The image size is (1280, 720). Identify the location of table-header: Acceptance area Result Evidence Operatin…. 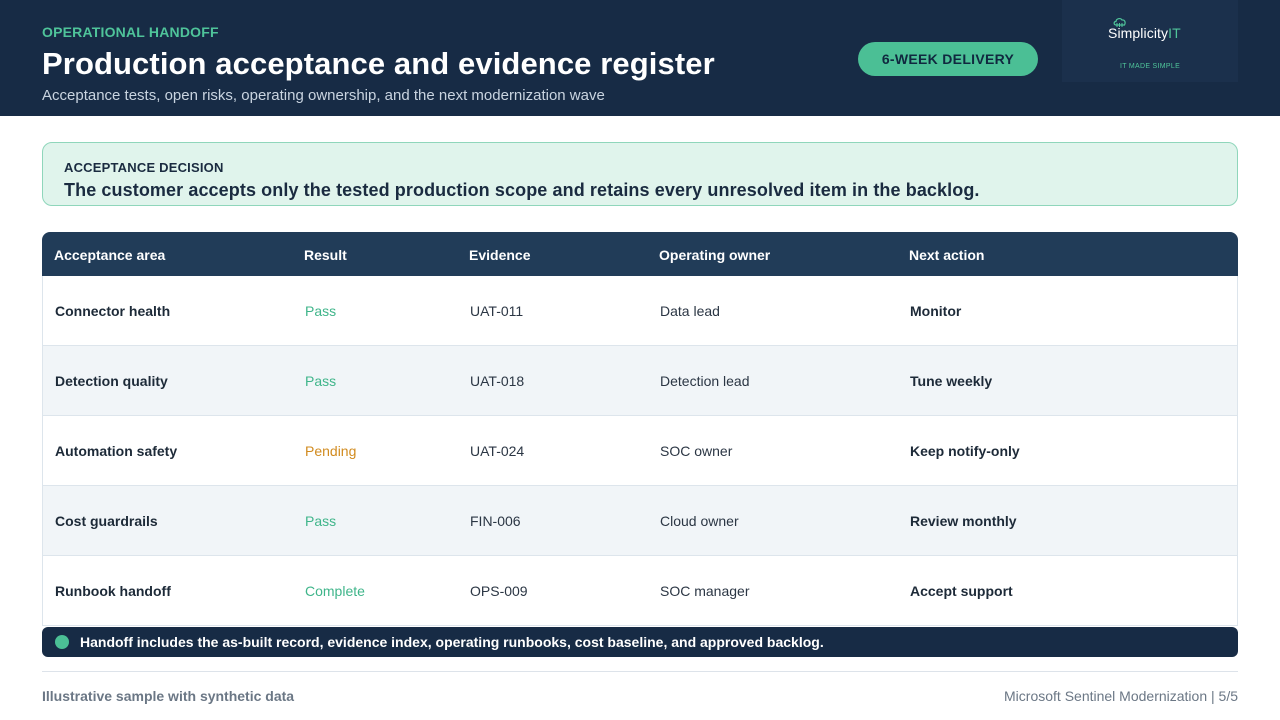
(640, 254).